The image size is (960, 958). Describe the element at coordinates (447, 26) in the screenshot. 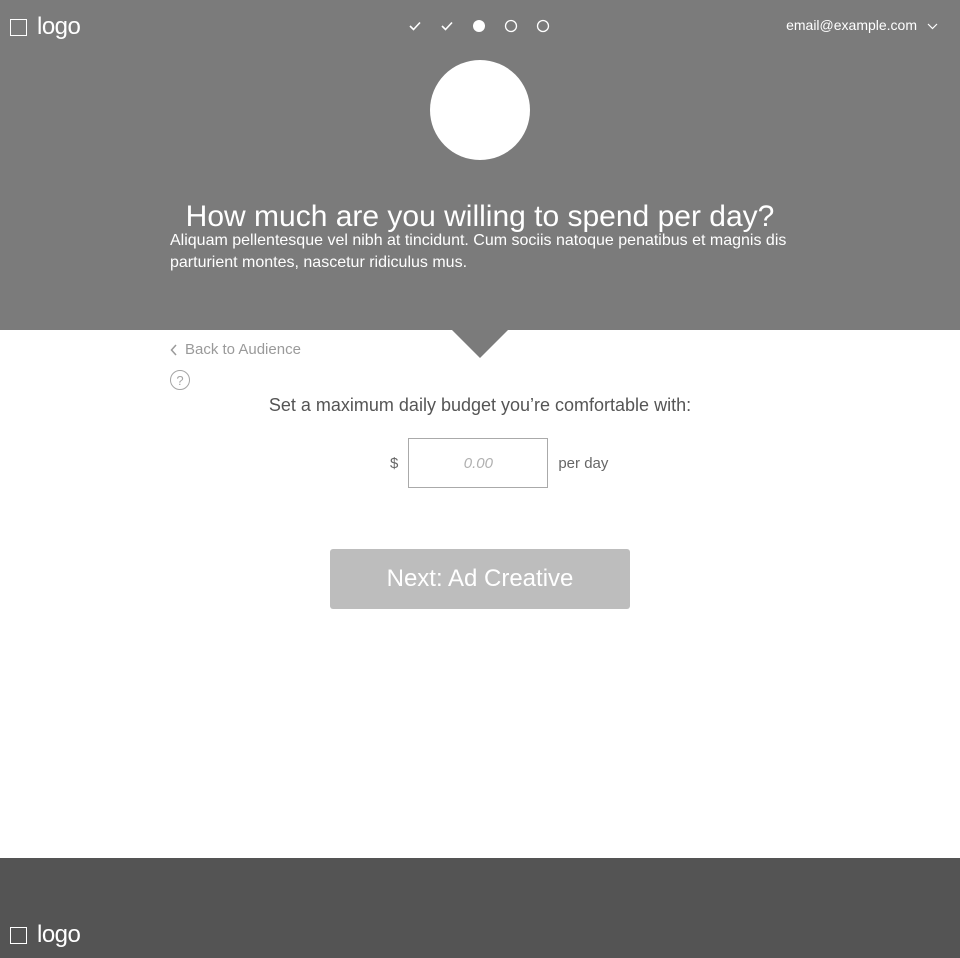

I see `step-2-check-icon` at that location.